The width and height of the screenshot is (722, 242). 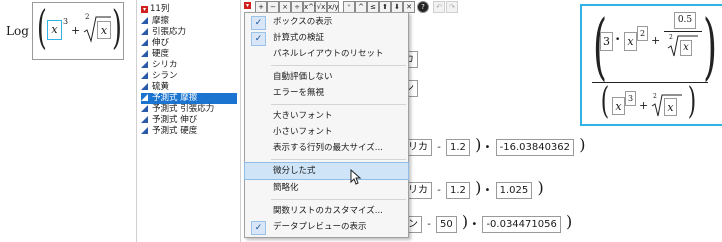 I want to click on red-triangle-icon: ▾, so click(x=144, y=9).